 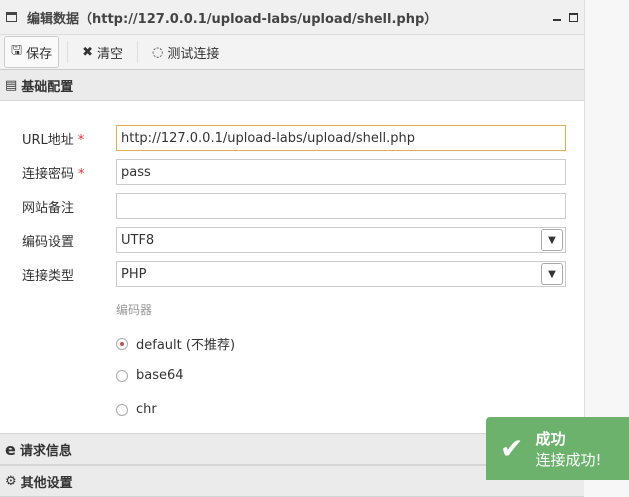 I want to click on radio-default: default (不推荐), so click(x=175, y=343).